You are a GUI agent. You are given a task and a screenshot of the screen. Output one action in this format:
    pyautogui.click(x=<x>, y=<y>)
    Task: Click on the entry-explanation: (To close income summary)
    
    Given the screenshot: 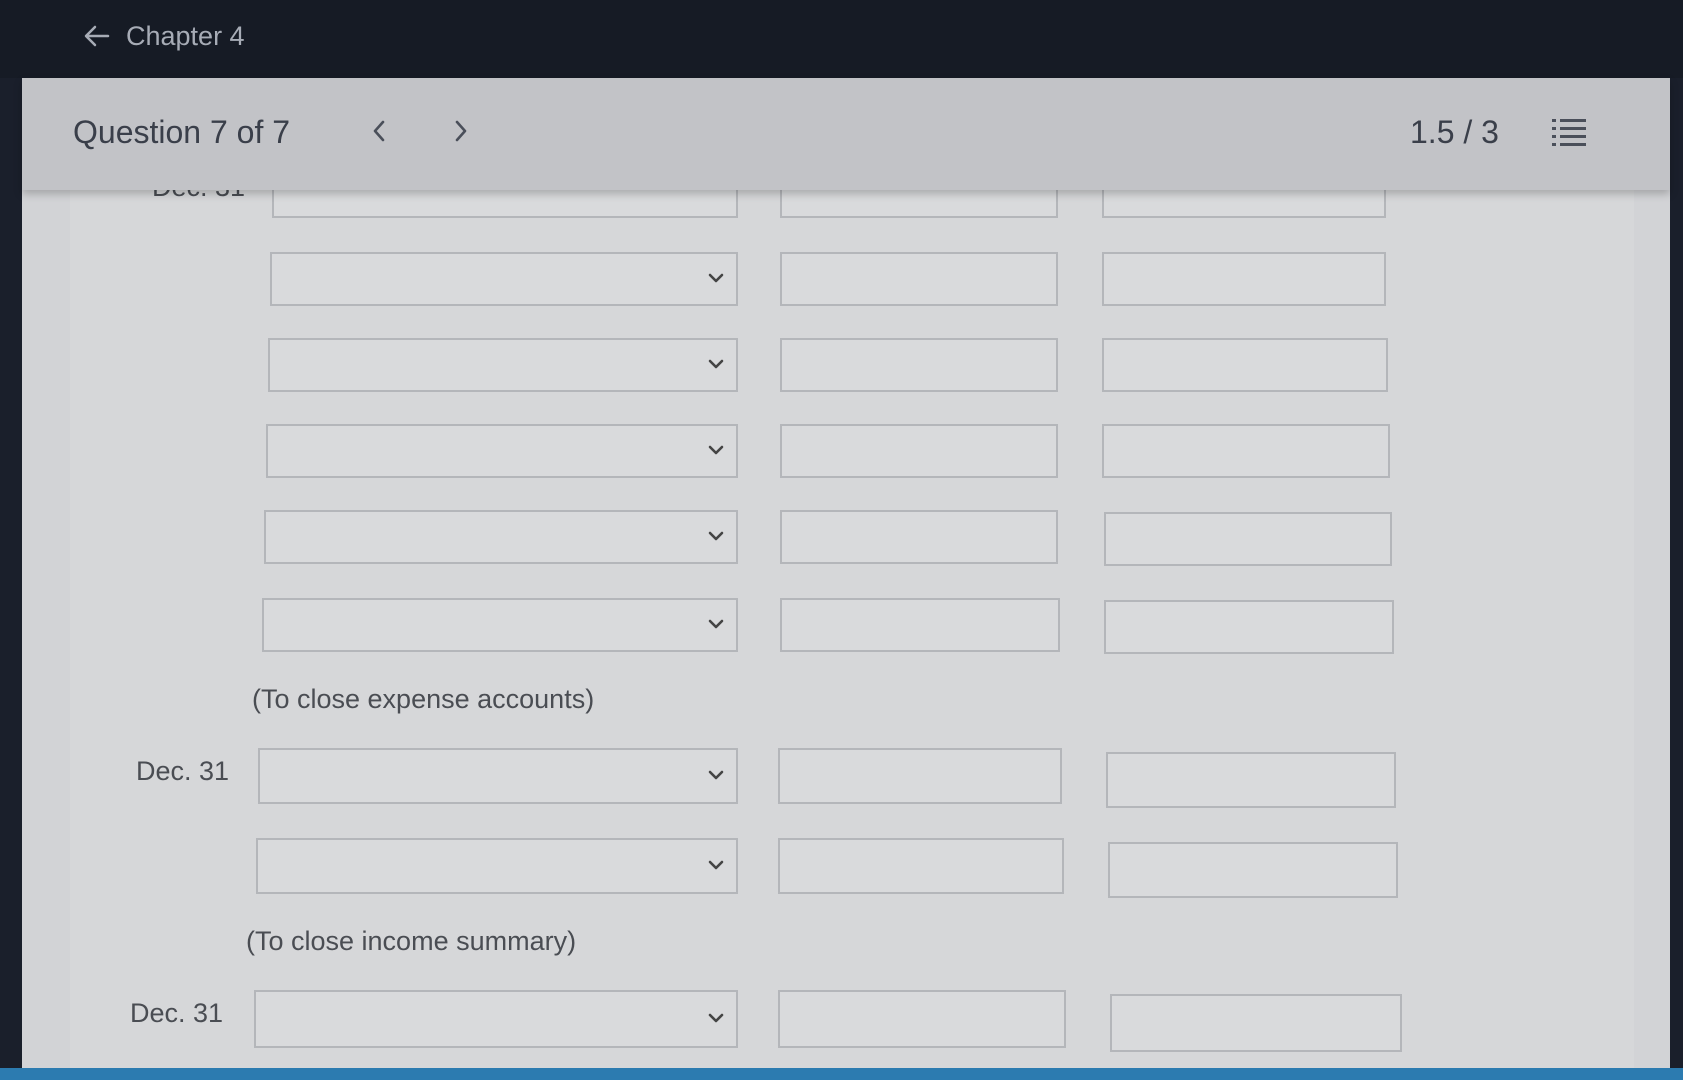 What is the action you would take?
    pyautogui.click(x=411, y=941)
    